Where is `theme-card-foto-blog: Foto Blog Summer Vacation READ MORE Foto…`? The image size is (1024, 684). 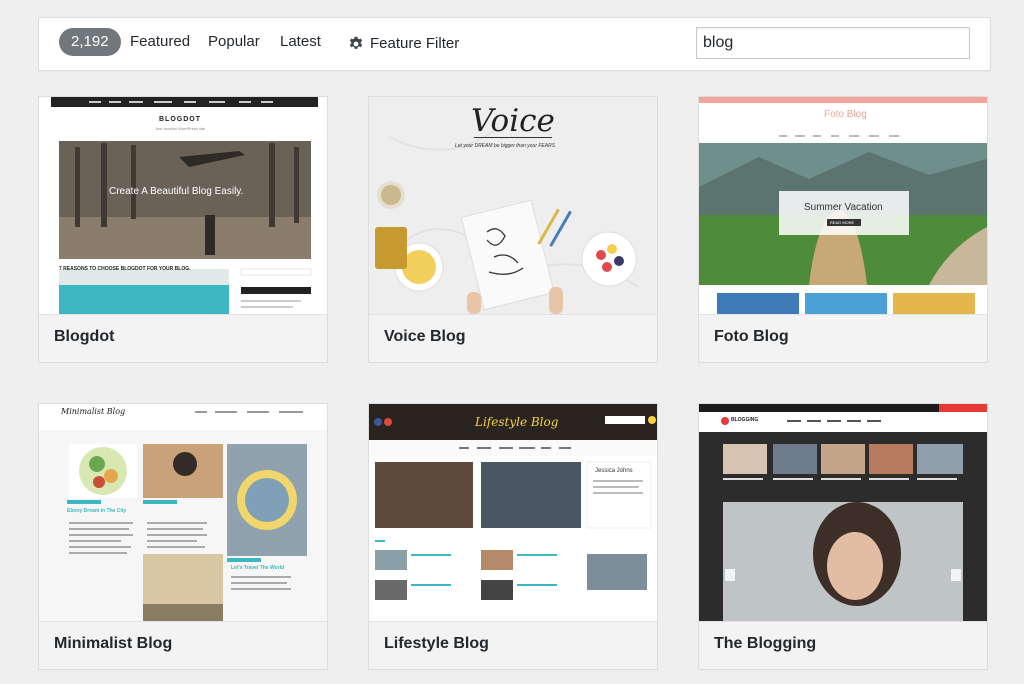
theme-card-foto-blog: Foto Blog Summer Vacation READ MORE Foto… is located at coordinates (843, 229).